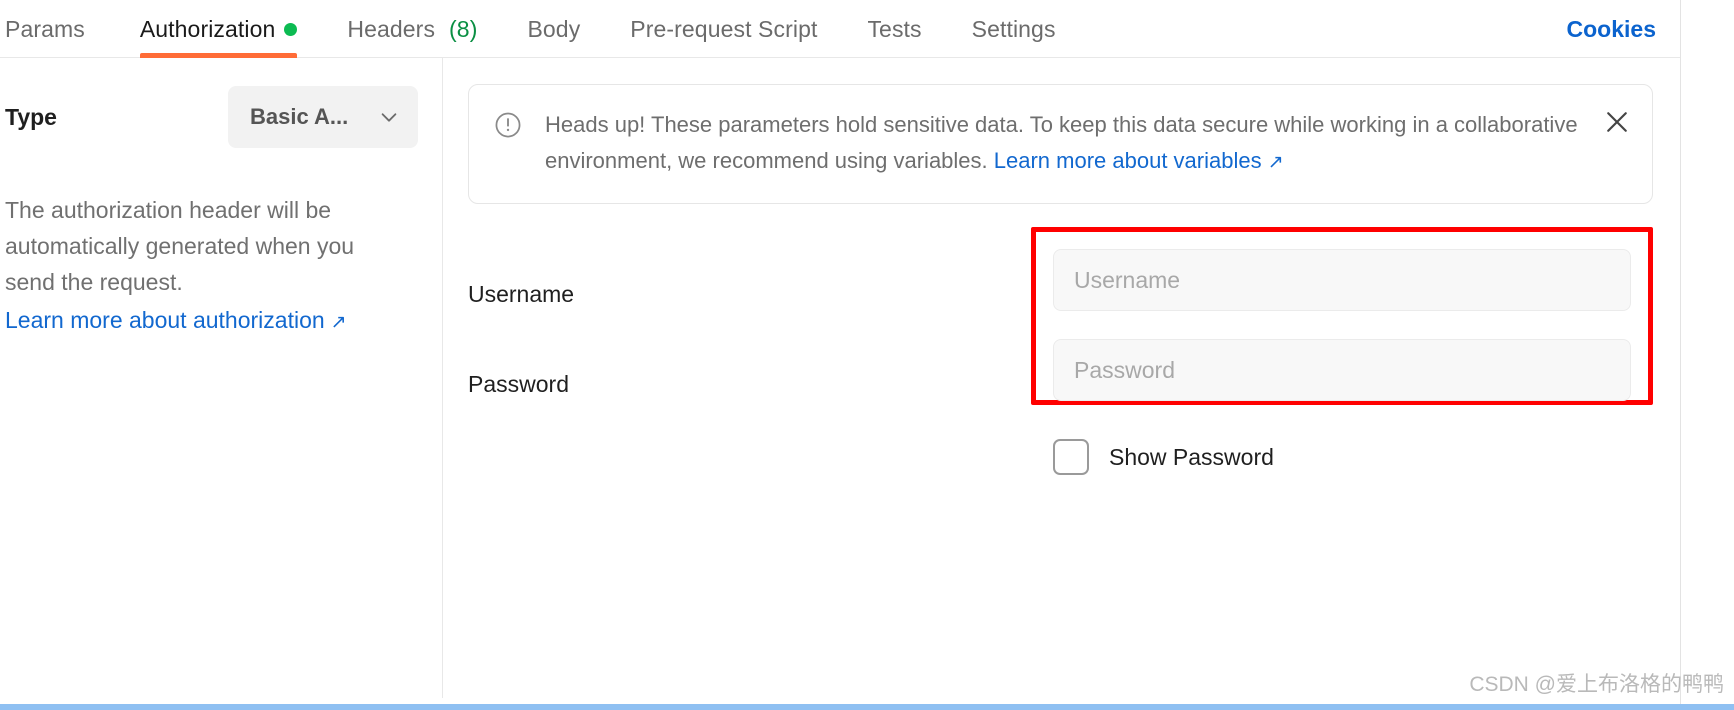  I want to click on tab-pre-request-script: Pre-request Script, so click(723, 29).